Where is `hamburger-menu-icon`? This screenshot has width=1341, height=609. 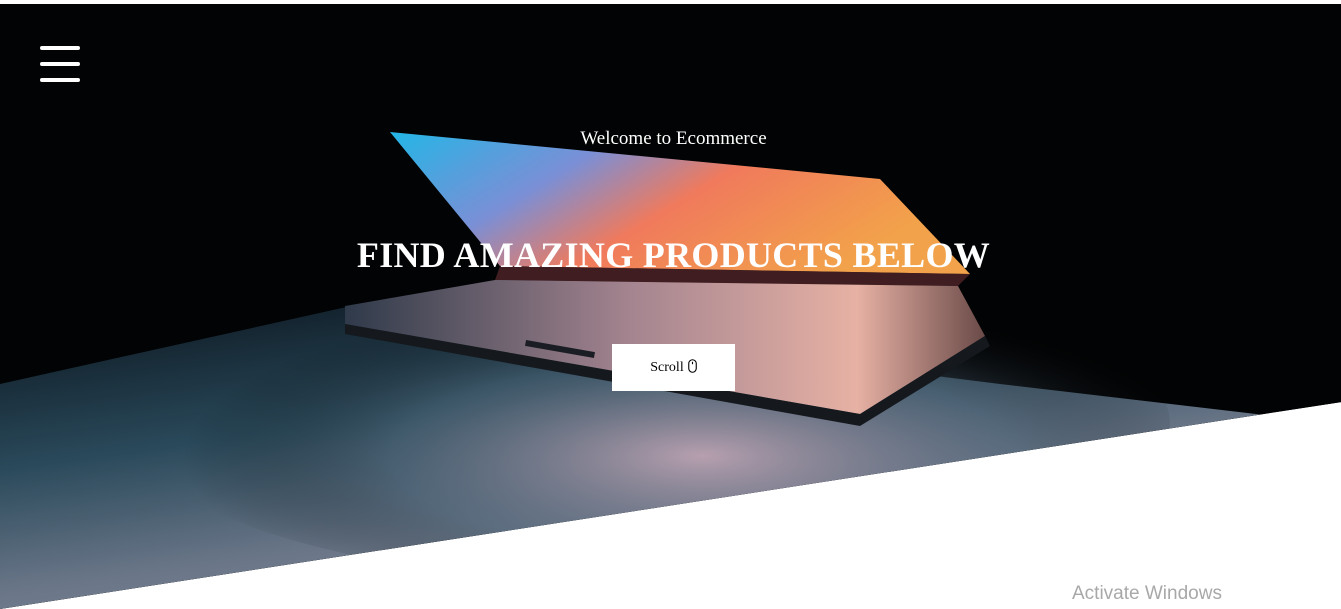
hamburger-menu-icon is located at coordinates (60, 65).